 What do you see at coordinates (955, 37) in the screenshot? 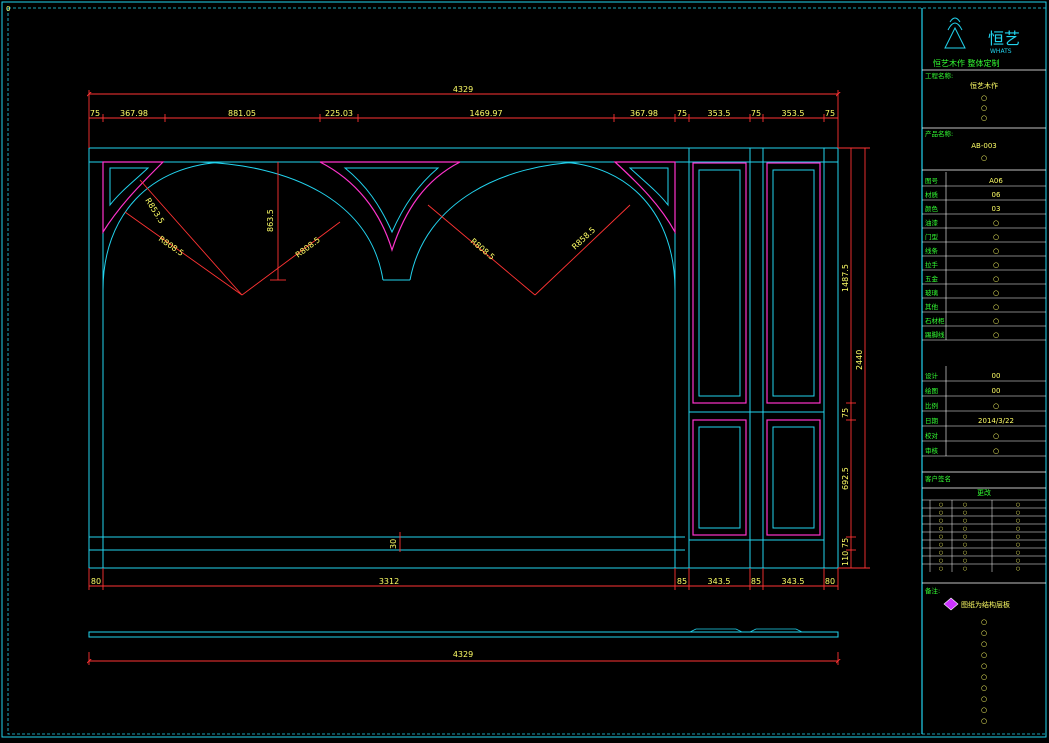
I see `tree-icon` at bounding box center [955, 37].